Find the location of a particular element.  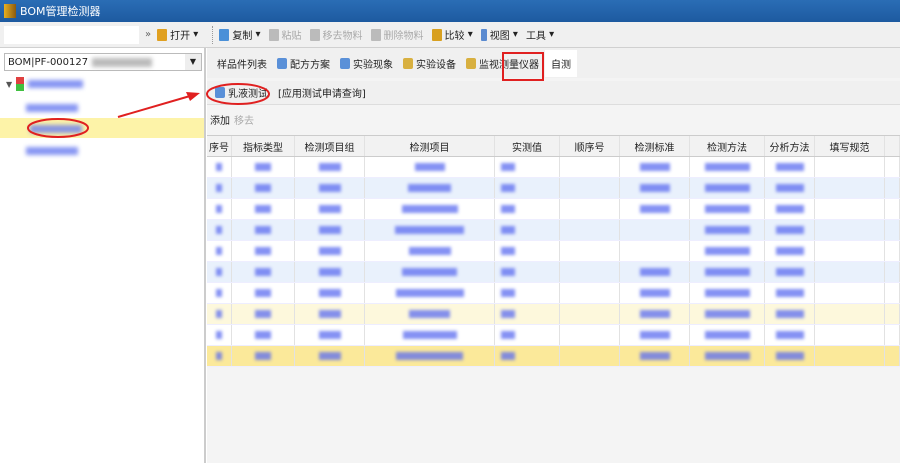

tools-button: 工具 ▾ is located at coordinates (540, 34).